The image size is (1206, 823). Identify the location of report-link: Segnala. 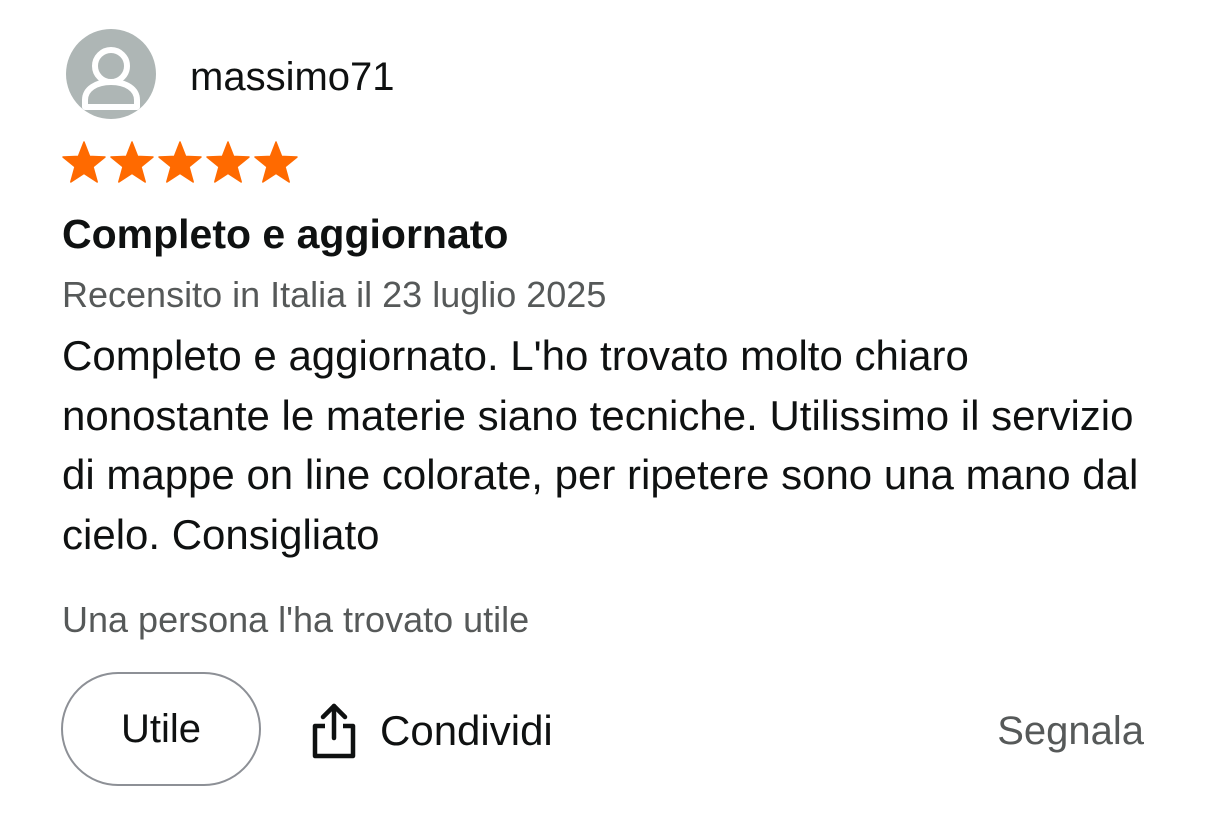
(1070, 731).